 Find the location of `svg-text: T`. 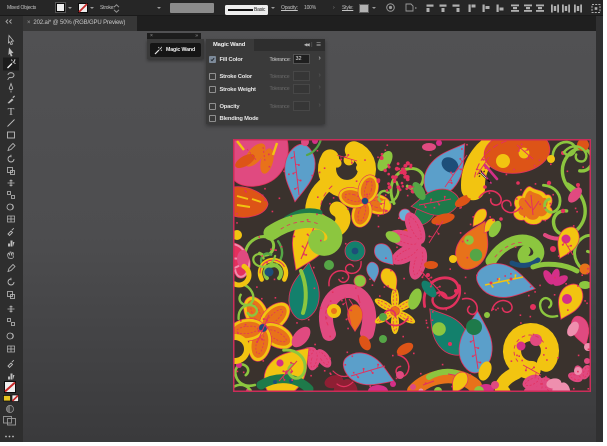

svg-text: T is located at coordinates (11, 112).